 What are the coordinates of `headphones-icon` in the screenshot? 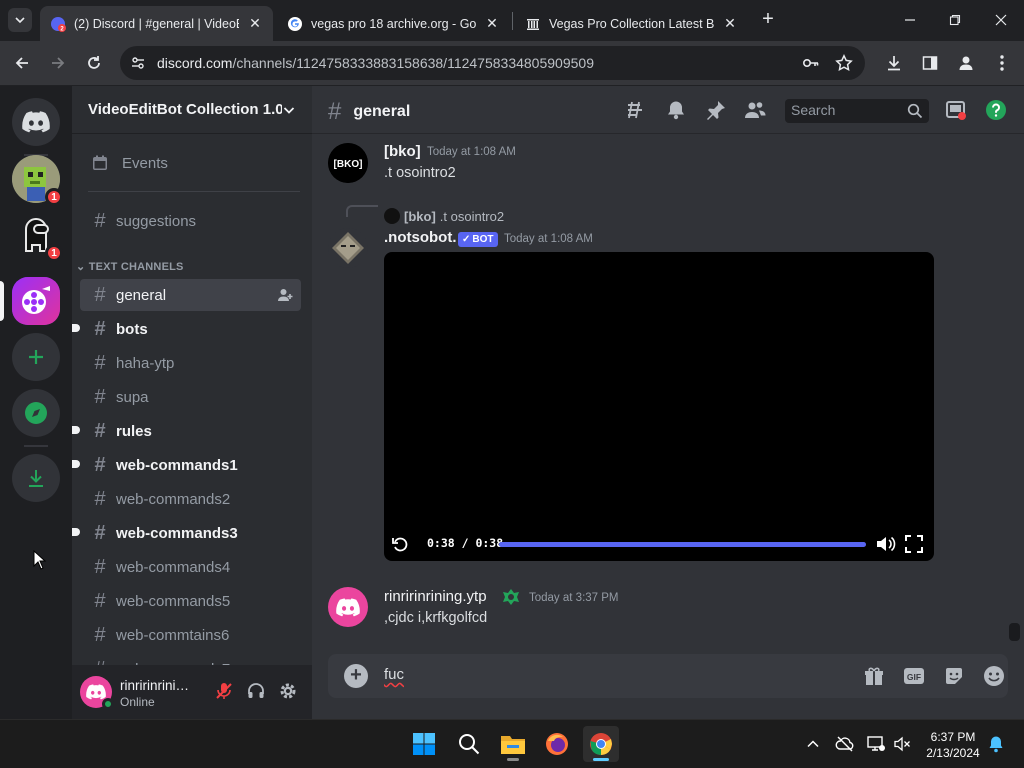 It's located at (256, 691).